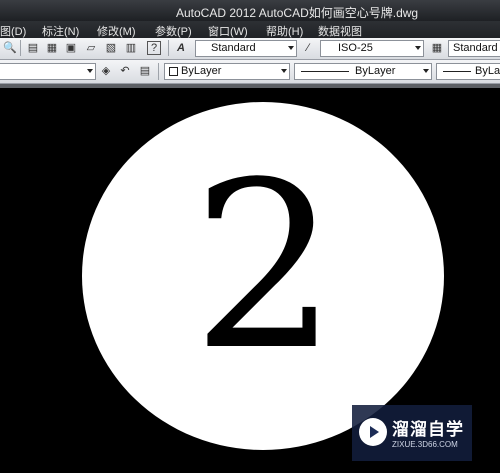 This screenshot has width=500, height=473. What do you see at coordinates (487, 71) in the screenshot?
I see `lineweight-value: ByLay` at bounding box center [487, 71].